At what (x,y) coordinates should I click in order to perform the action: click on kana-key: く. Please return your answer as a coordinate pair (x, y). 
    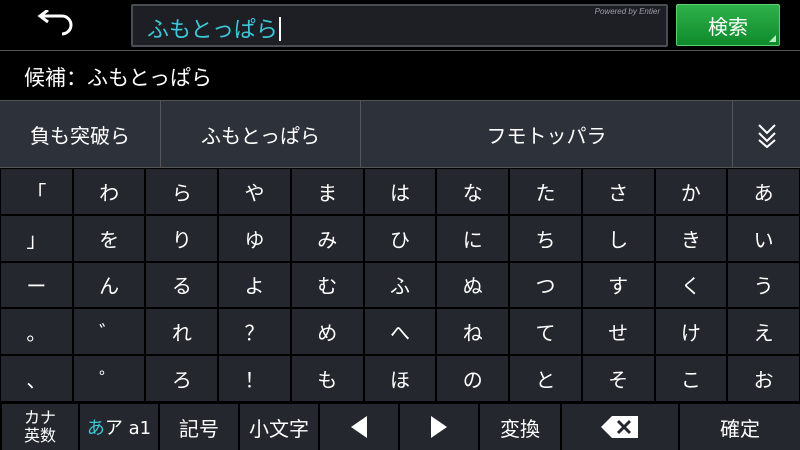
    Looking at the image, I should click on (691, 285).